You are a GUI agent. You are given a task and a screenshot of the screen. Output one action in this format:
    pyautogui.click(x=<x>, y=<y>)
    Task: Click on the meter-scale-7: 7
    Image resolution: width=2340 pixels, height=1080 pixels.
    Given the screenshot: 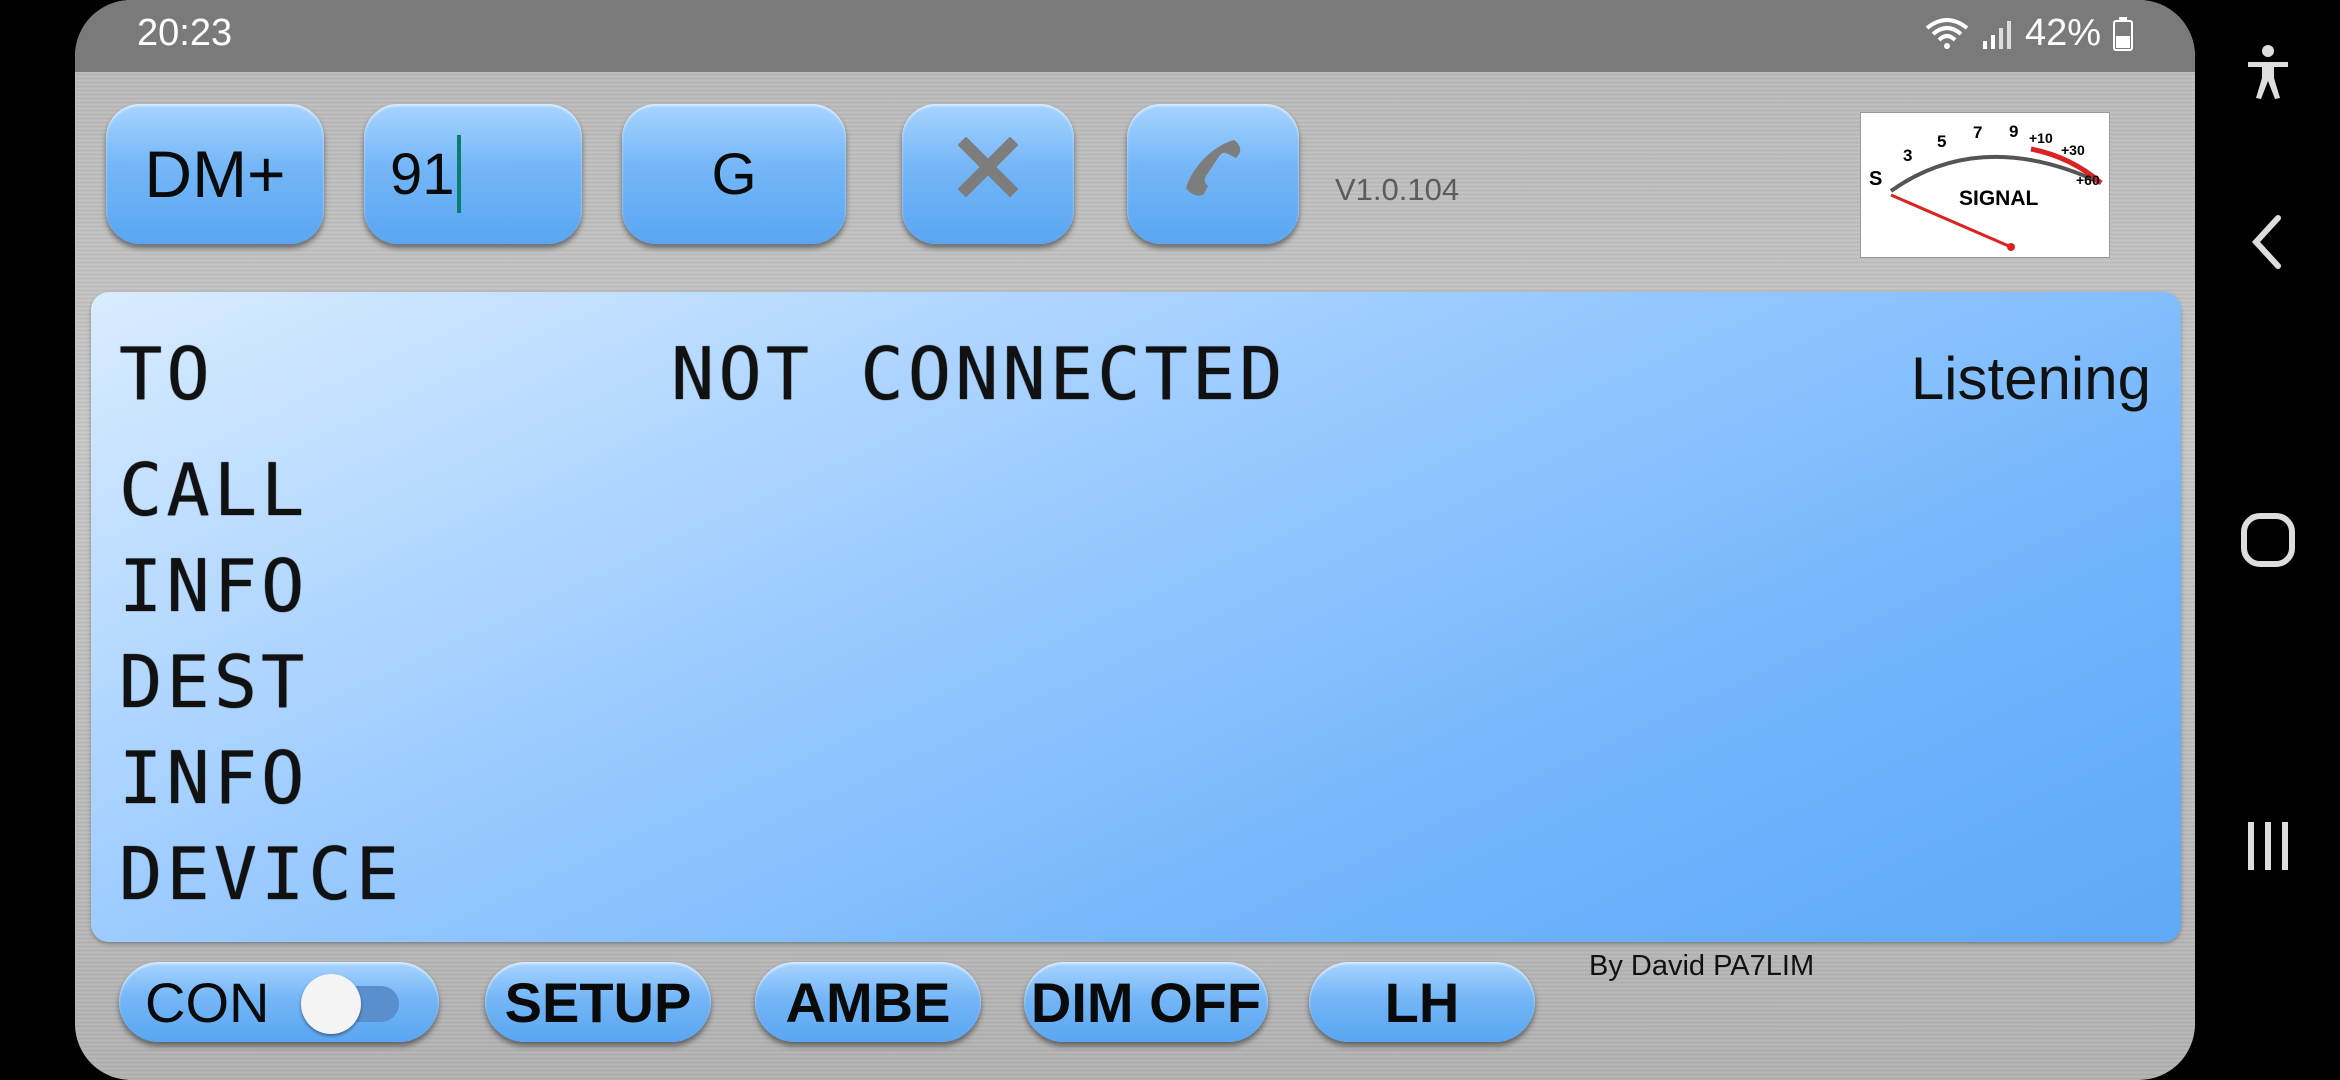 What is the action you would take?
    pyautogui.click(x=1977, y=132)
    